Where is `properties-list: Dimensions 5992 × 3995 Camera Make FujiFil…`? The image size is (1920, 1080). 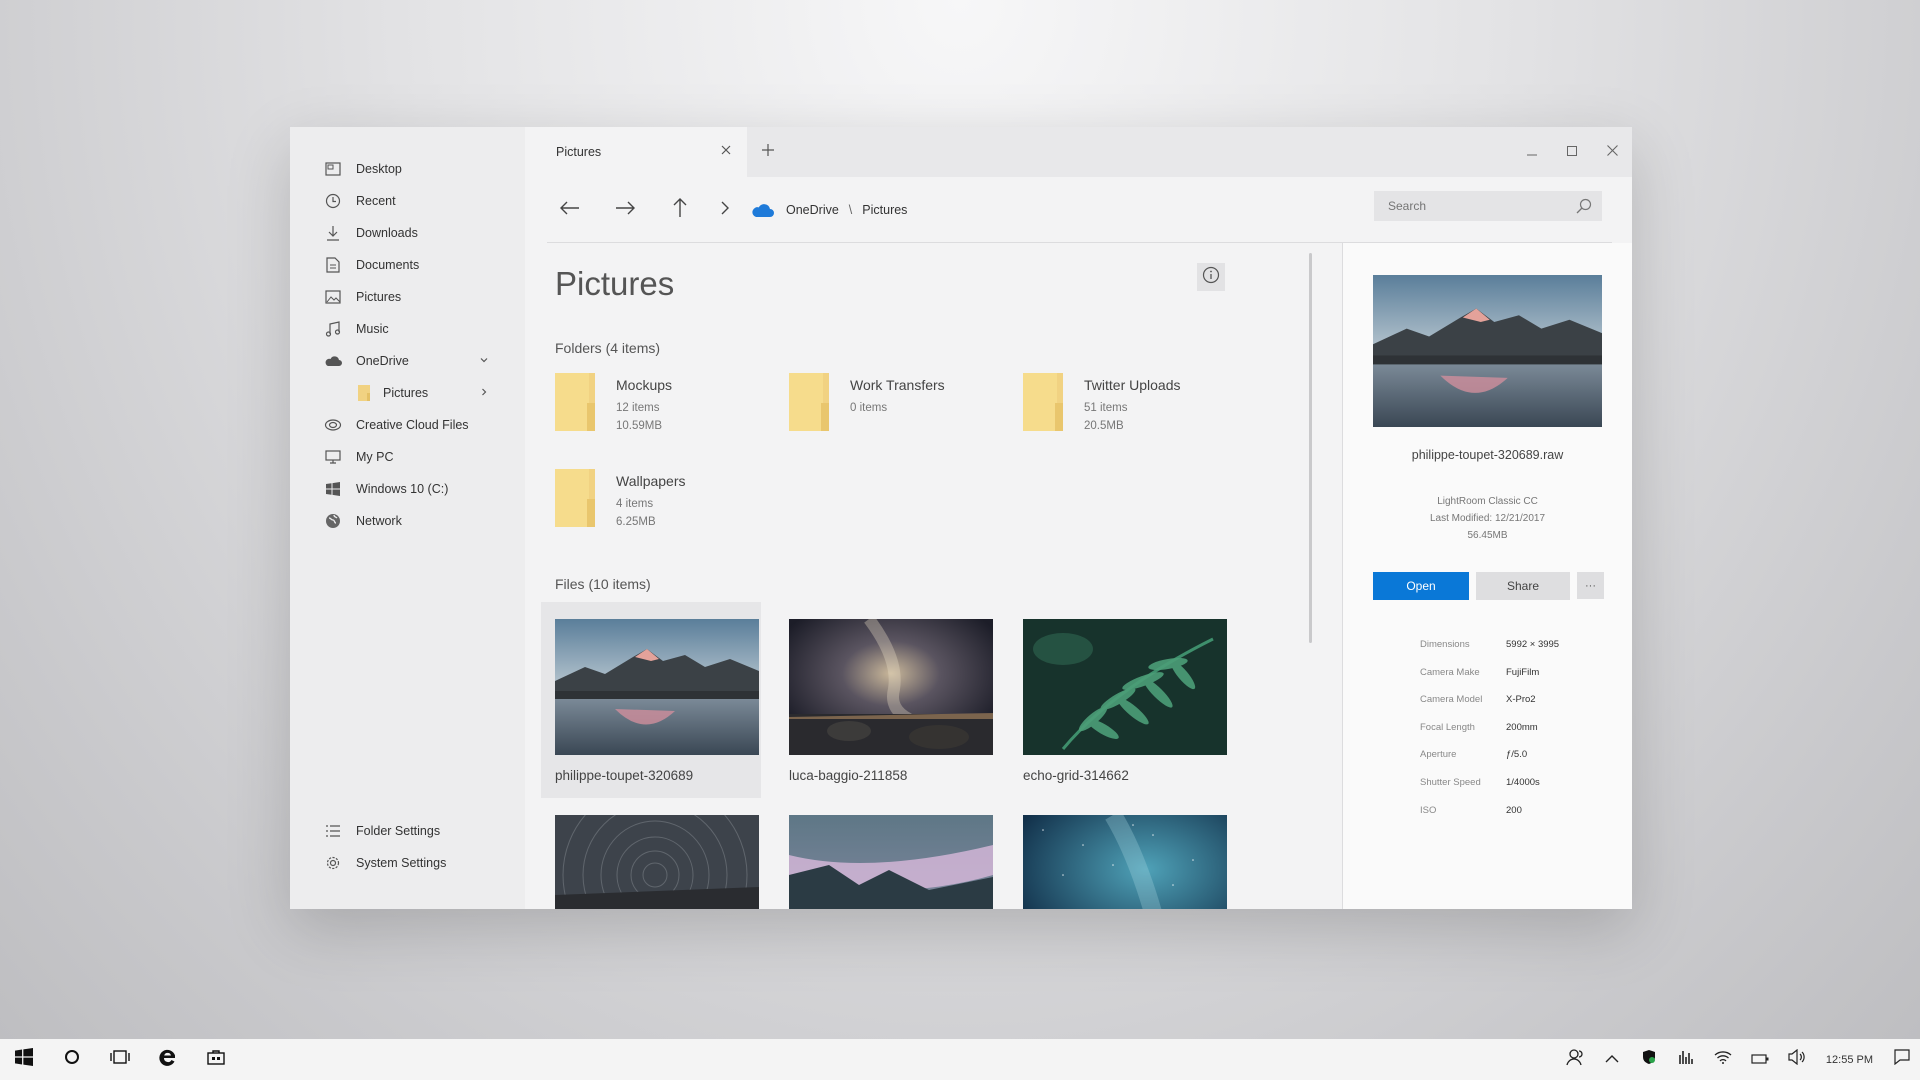
properties-list: Dimensions 5992 × 3995 Camera Make FujiFil… is located at coordinates (1489, 735).